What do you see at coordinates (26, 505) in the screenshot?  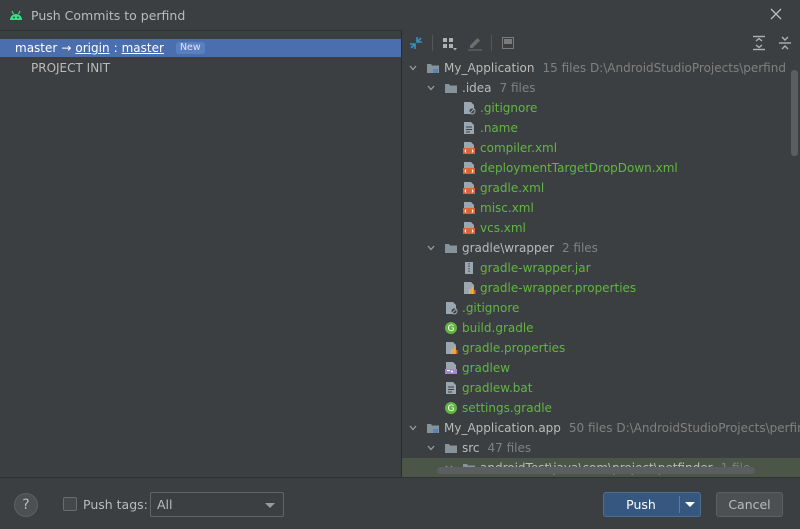 I see `help-button: ?` at bounding box center [26, 505].